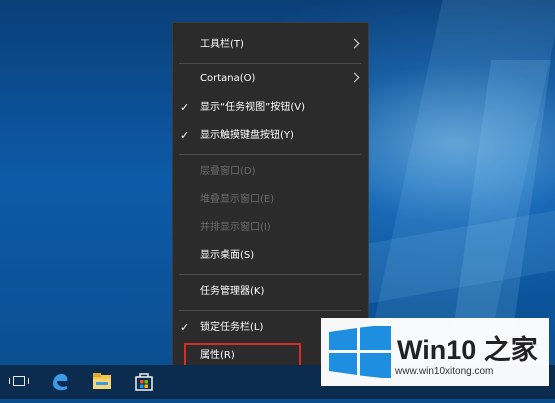 Image resolution: width=555 pixels, height=403 pixels. I want to click on file-explorer-icon, so click(102, 381).